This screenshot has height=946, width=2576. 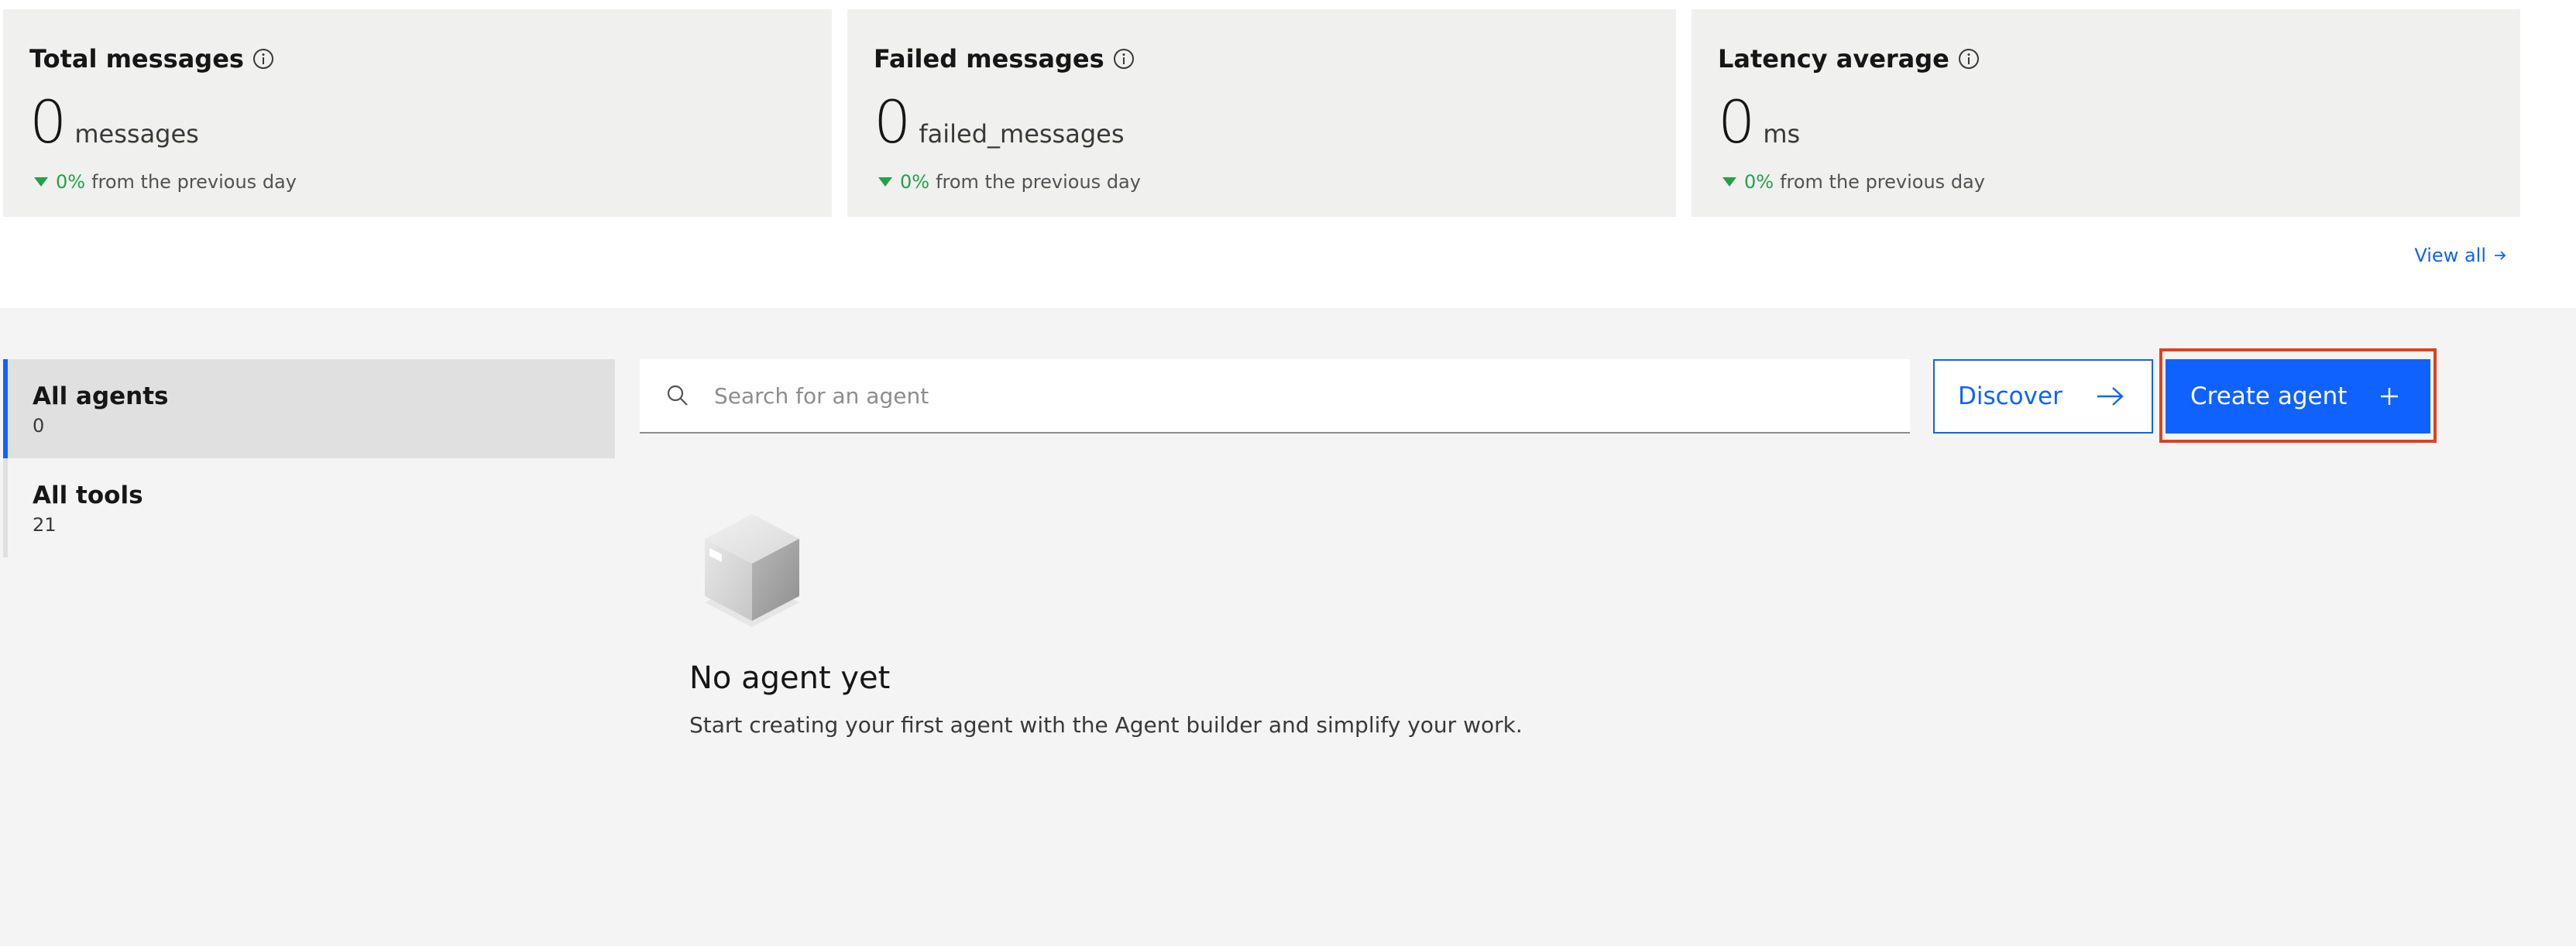 What do you see at coordinates (101, 396) in the screenshot?
I see `nav-item-label: All agents` at bounding box center [101, 396].